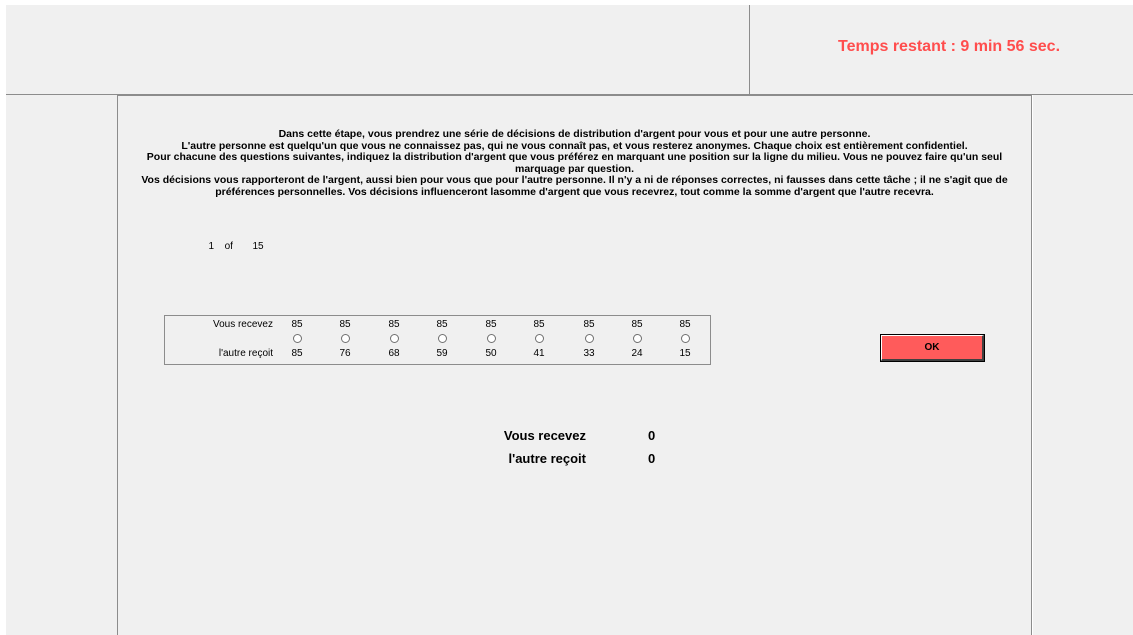 The image size is (1133, 635). I want to click on counter-current: 1, so click(211, 246).